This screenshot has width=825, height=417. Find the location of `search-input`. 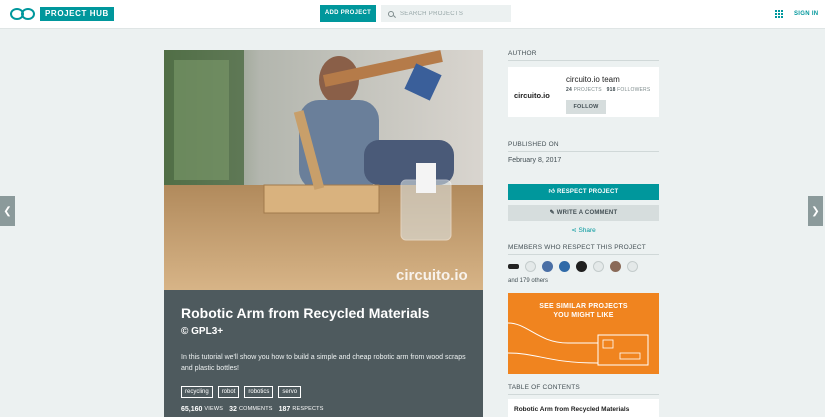

search-input is located at coordinates (450, 13).